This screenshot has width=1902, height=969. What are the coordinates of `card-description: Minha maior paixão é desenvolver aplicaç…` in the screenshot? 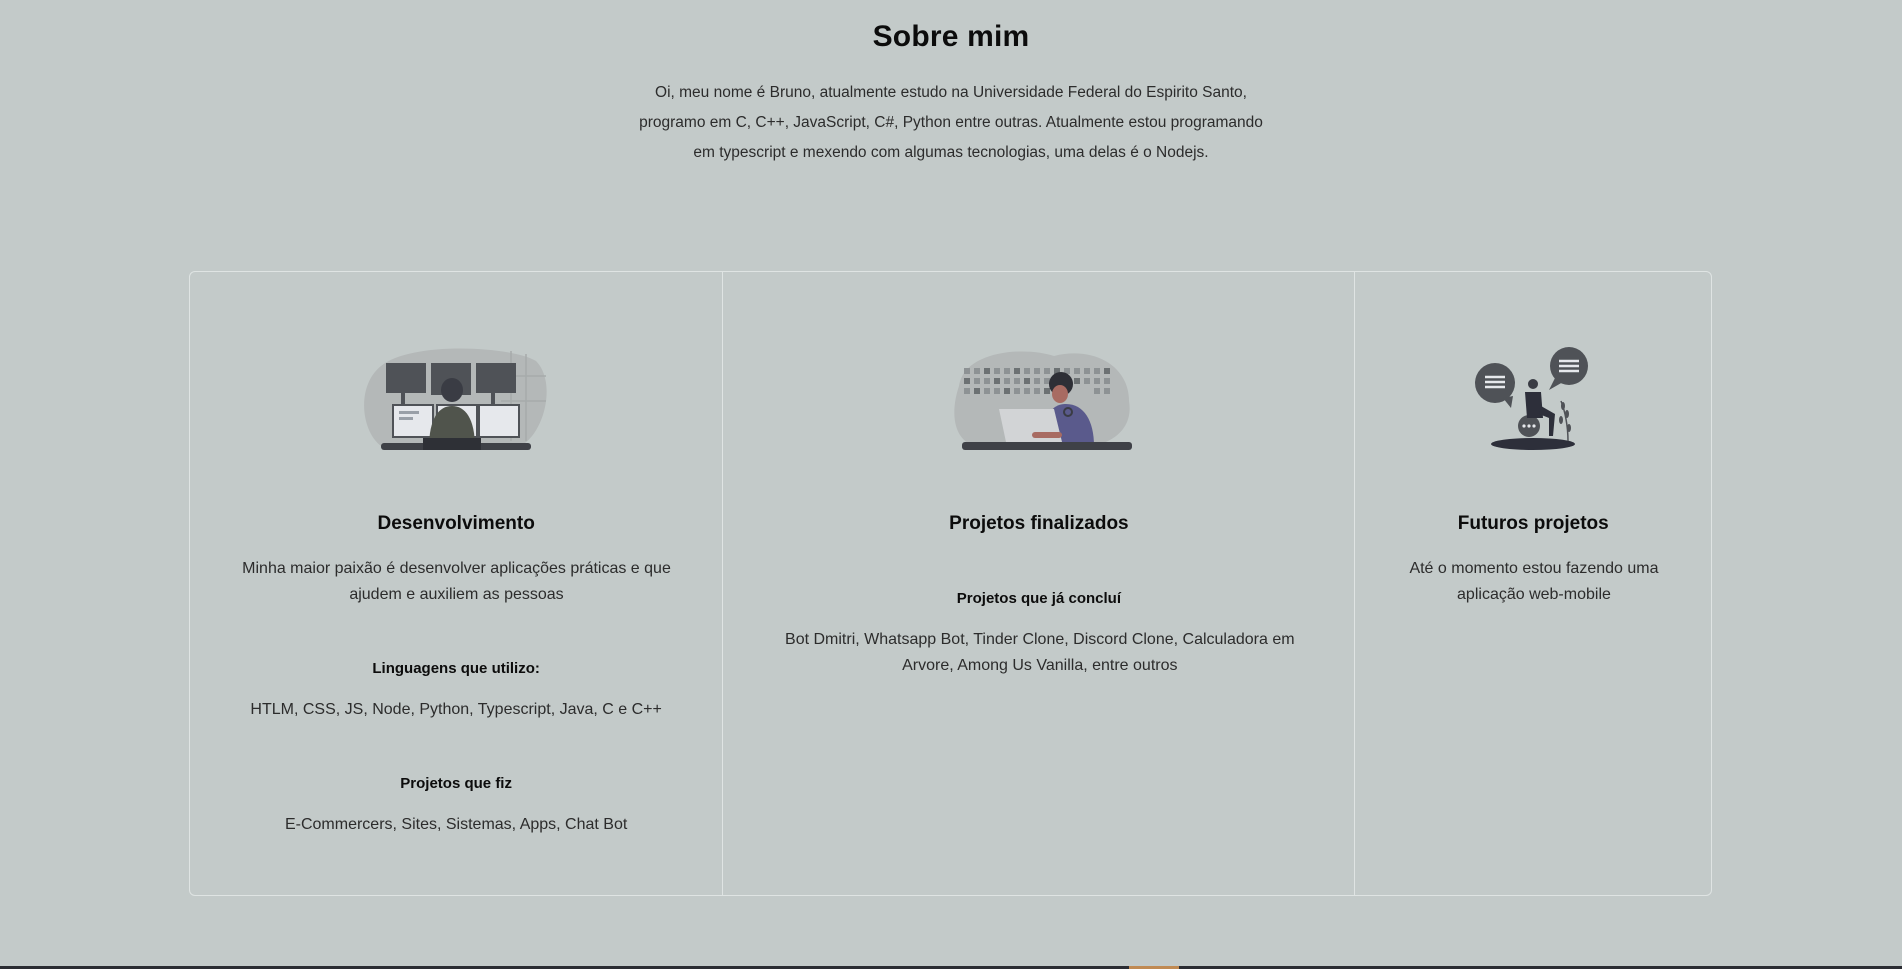 It's located at (456, 581).